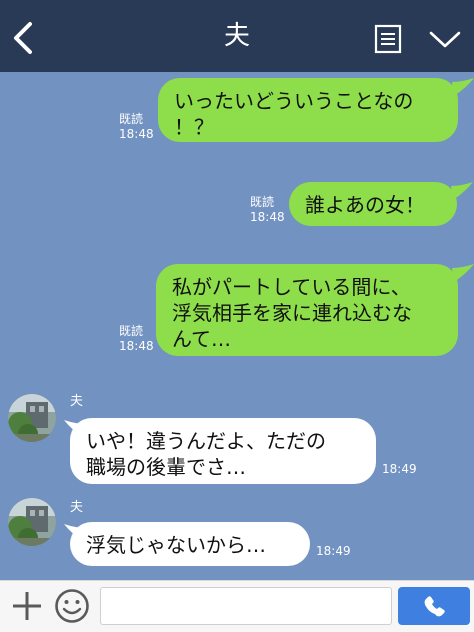  I want to click on message-text-line: 浮気相手を家に連れ込むな, so click(292, 313).